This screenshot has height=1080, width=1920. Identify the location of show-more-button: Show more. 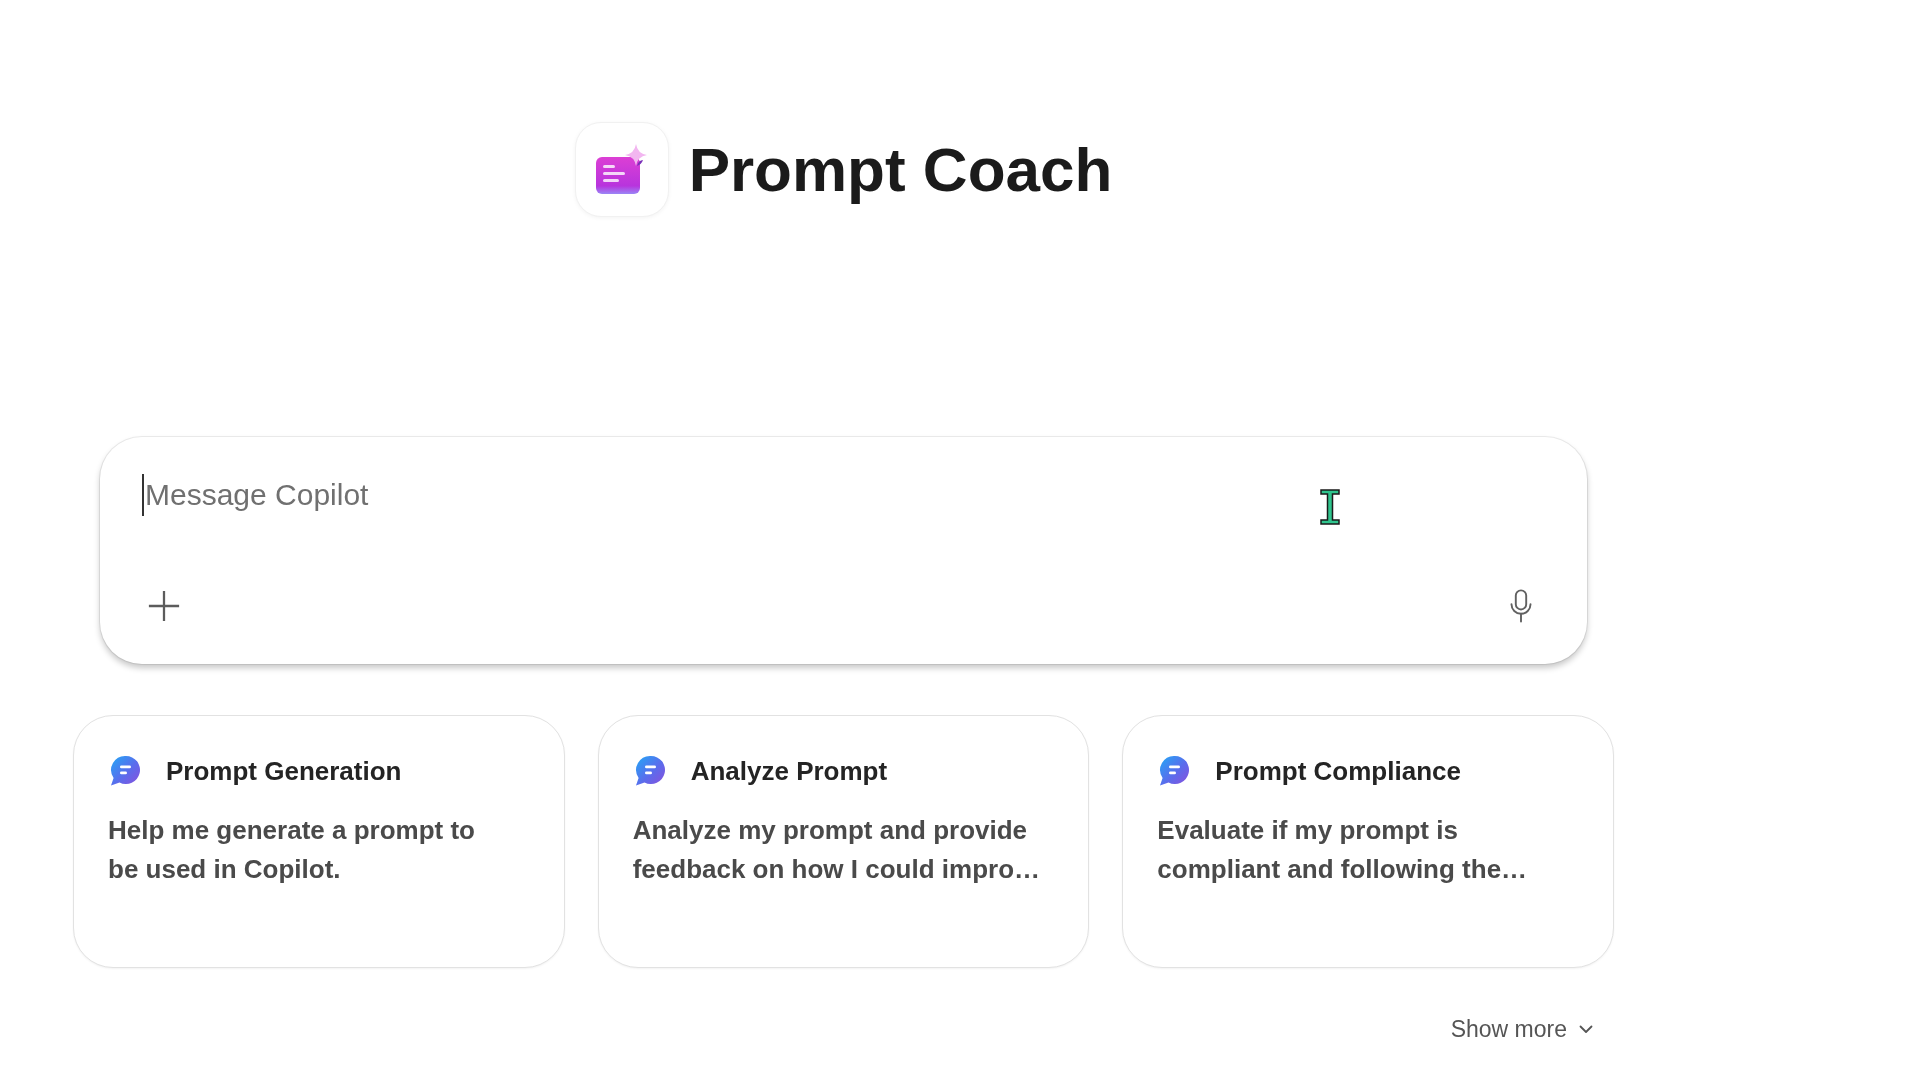
(1521, 1029).